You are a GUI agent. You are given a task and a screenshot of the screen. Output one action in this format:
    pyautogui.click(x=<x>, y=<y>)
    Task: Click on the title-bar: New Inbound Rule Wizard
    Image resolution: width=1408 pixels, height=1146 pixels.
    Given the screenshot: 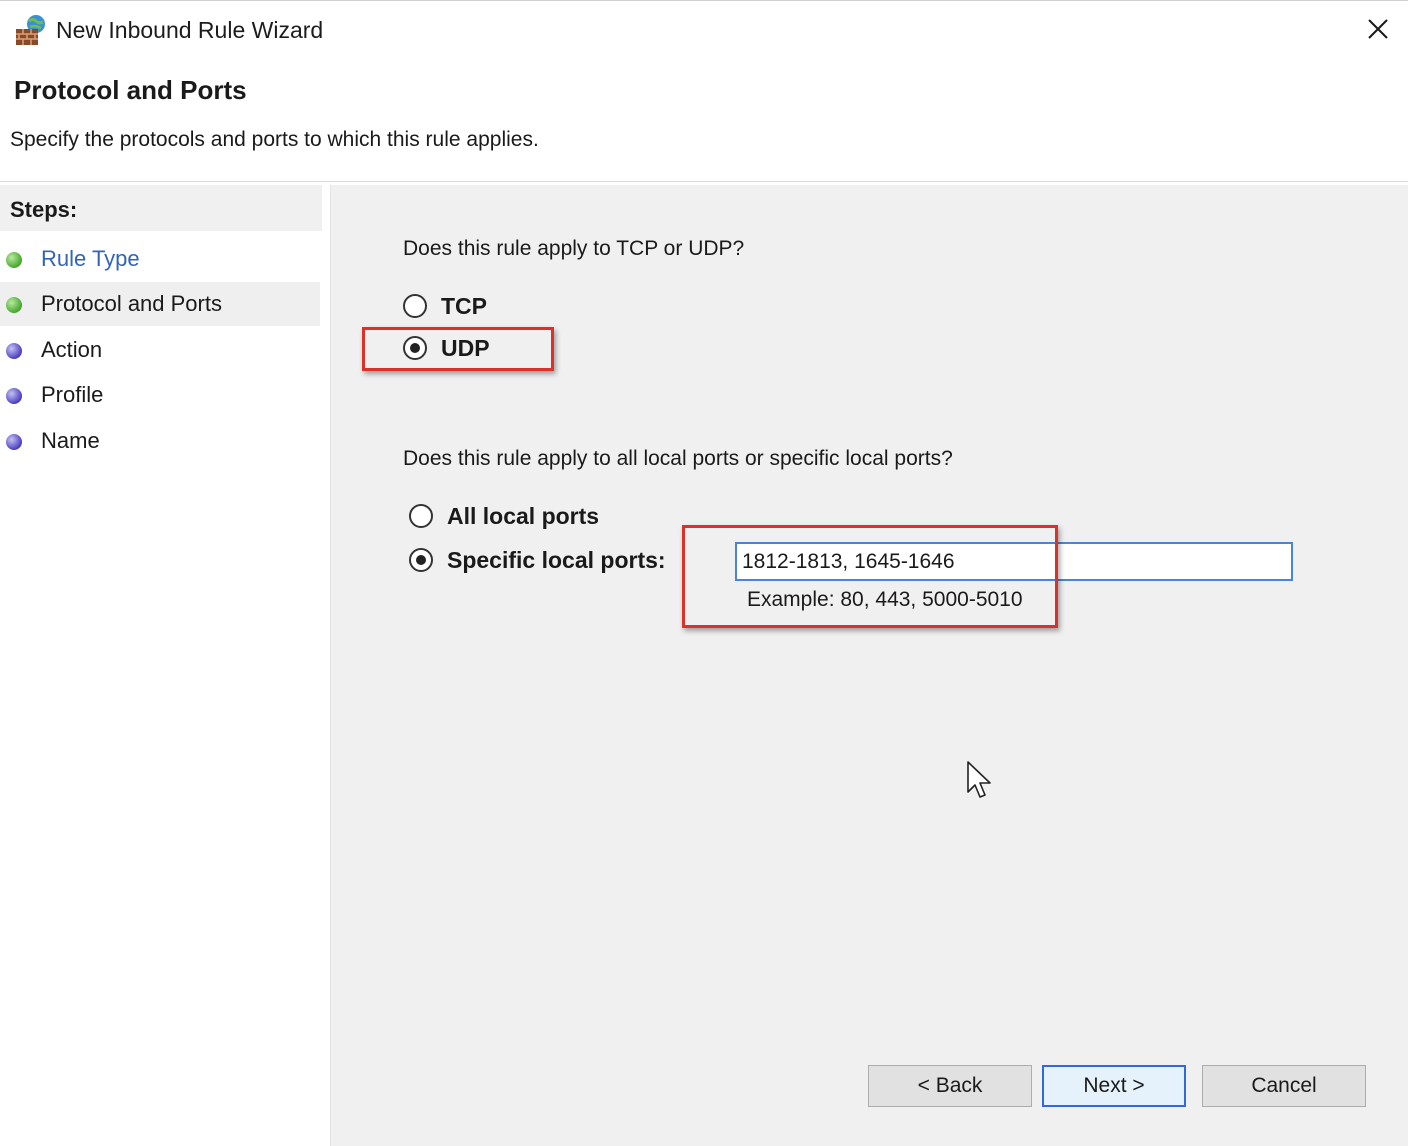 What is the action you would take?
    pyautogui.click(x=704, y=30)
    